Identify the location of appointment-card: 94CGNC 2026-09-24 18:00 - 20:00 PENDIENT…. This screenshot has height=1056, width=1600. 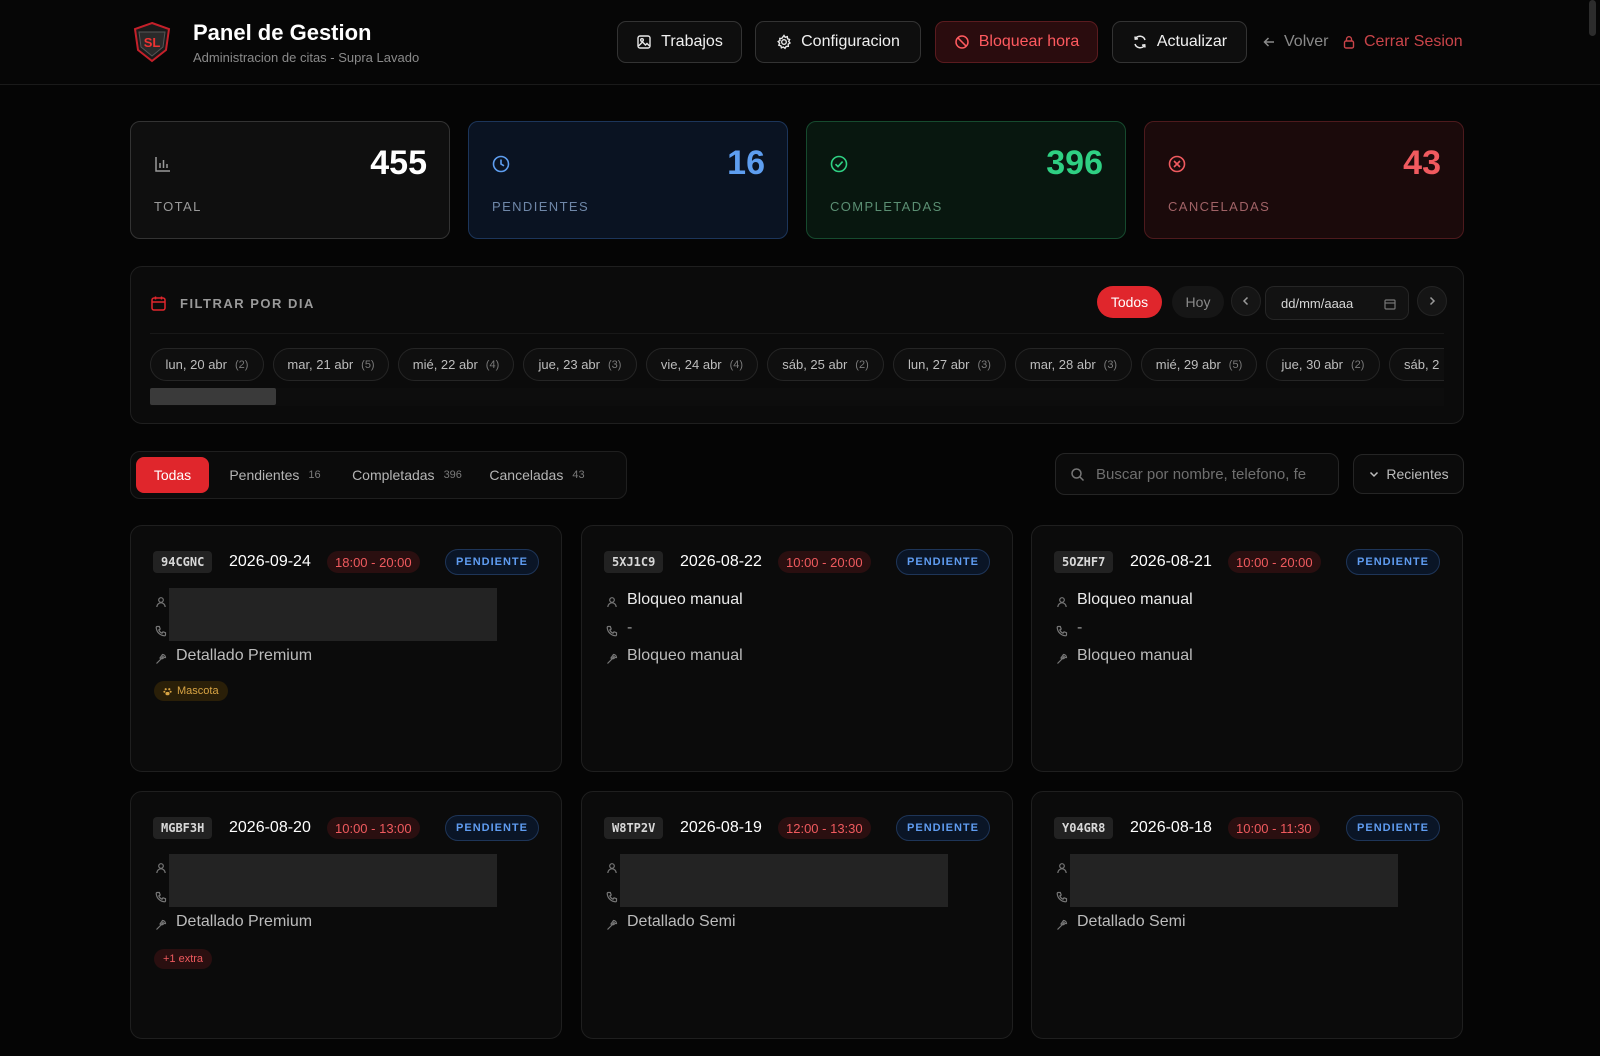
(346, 648).